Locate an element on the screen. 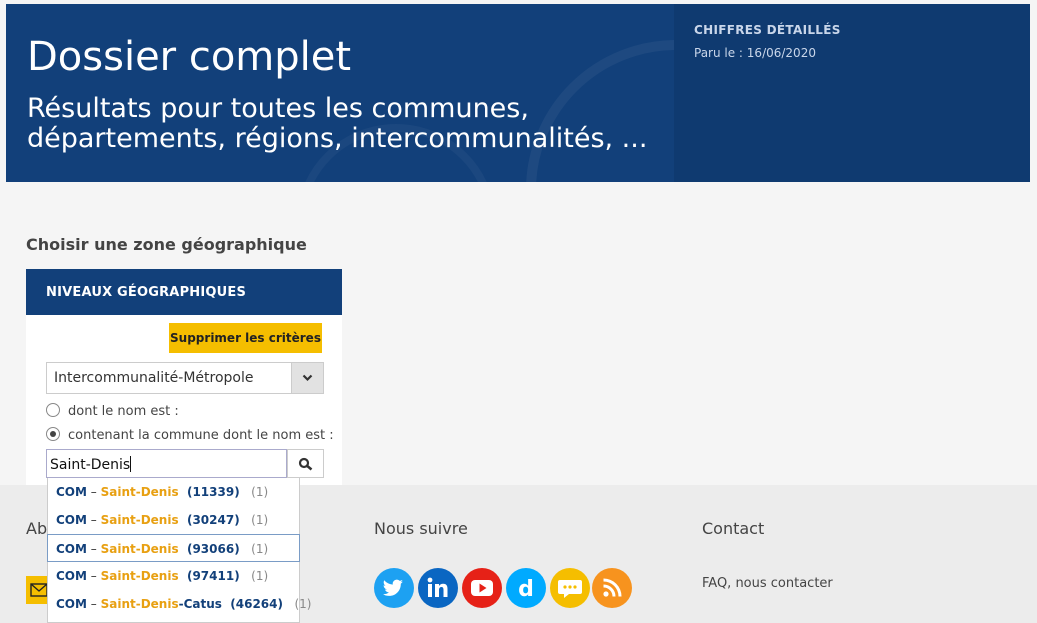  geo-level-select-value: Intercommunalité-Métropole is located at coordinates (154, 378).